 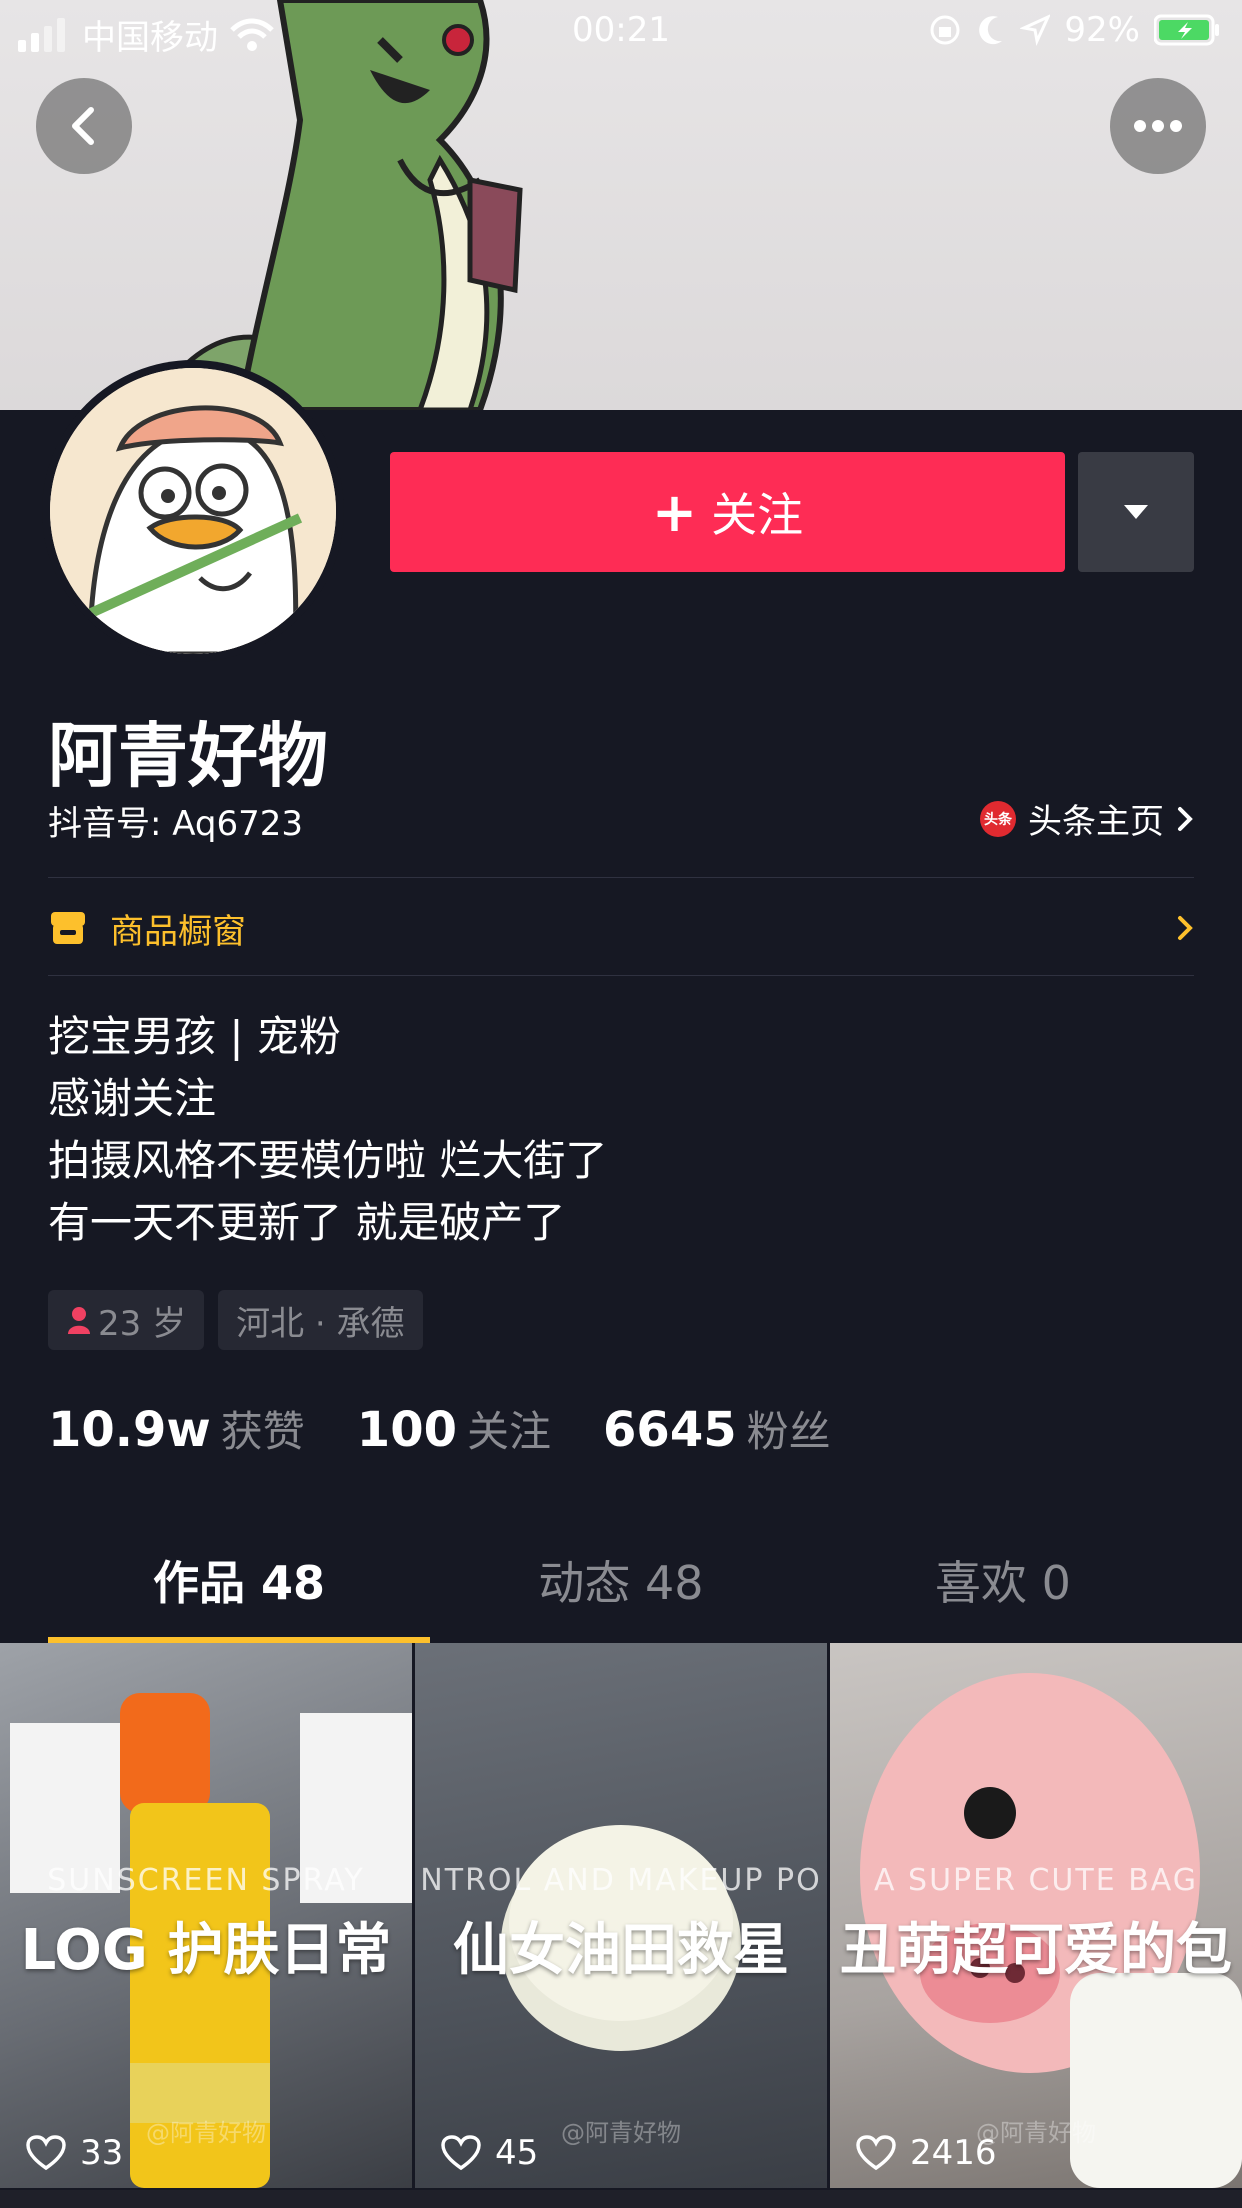 What do you see at coordinates (102, 2153) in the screenshot?
I see `like-count: 33` at bounding box center [102, 2153].